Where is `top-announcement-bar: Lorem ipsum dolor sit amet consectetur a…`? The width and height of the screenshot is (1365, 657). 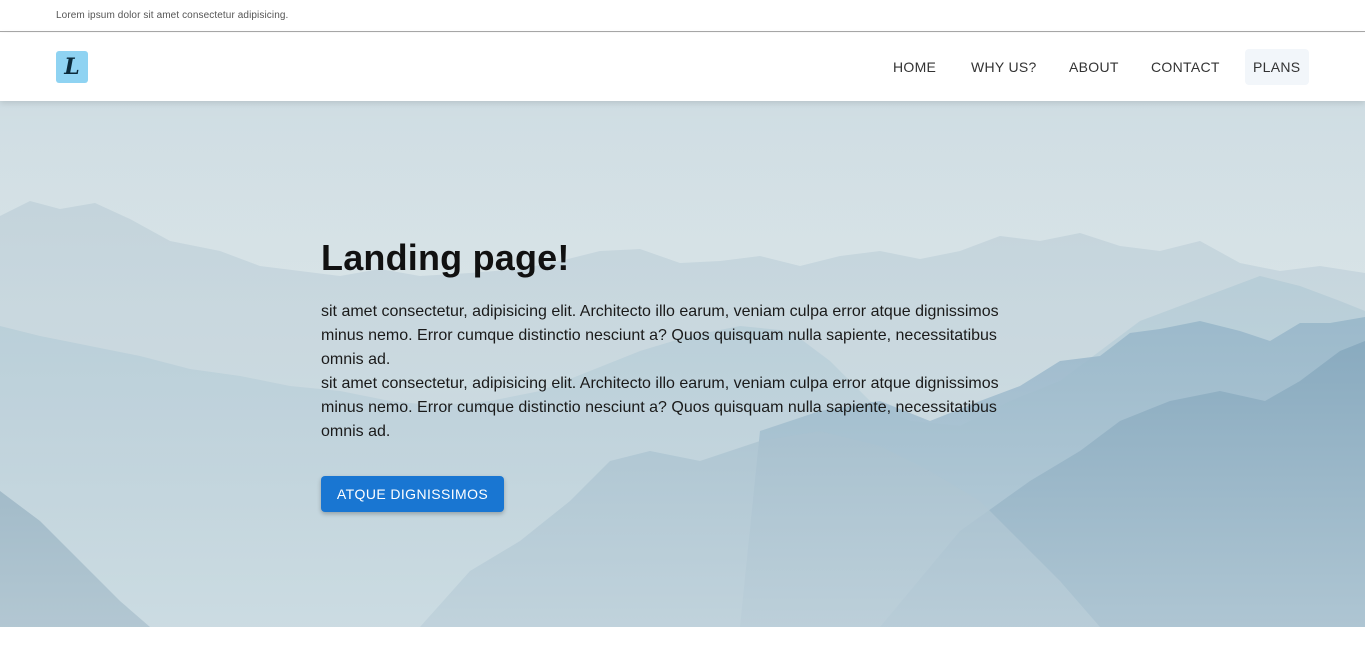
top-announcement-bar: Lorem ipsum dolor sit amet consectetur a… is located at coordinates (682, 16).